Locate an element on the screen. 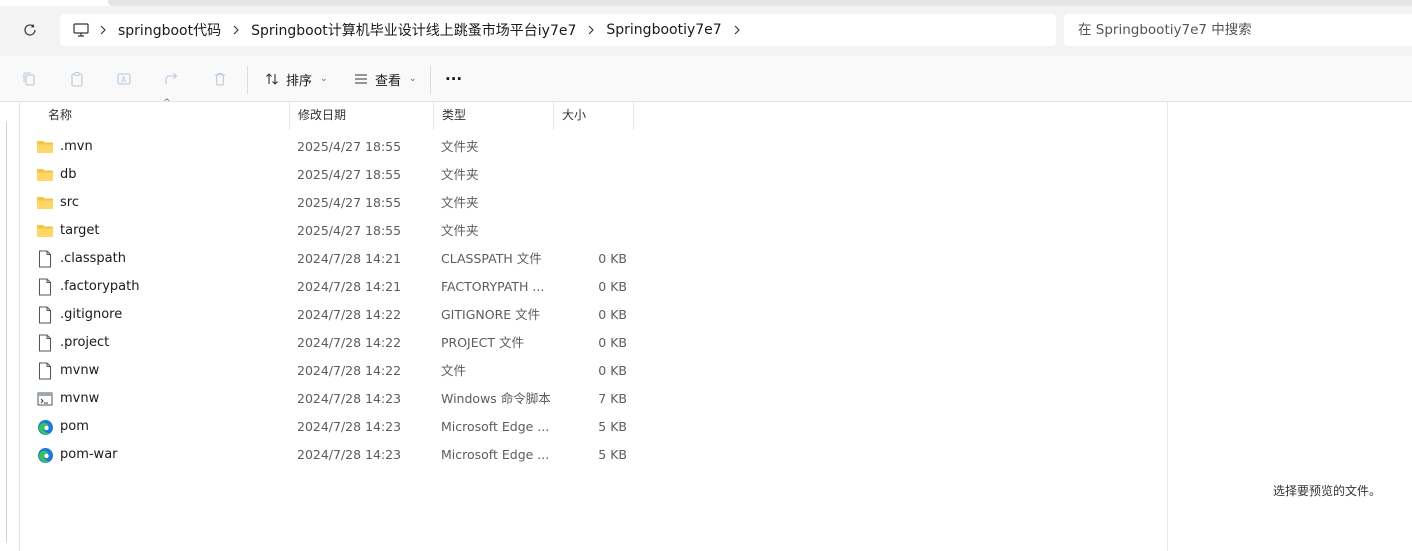  sort-icon is located at coordinates (272, 79).